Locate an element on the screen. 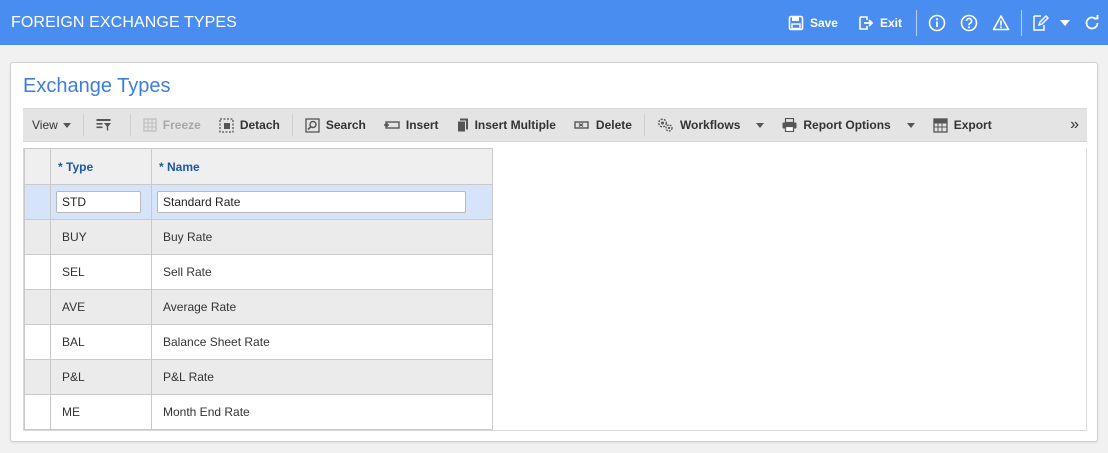 Image resolution: width=1108 pixels, height=453 pixels. type-input is located at coordinates (98, 202).